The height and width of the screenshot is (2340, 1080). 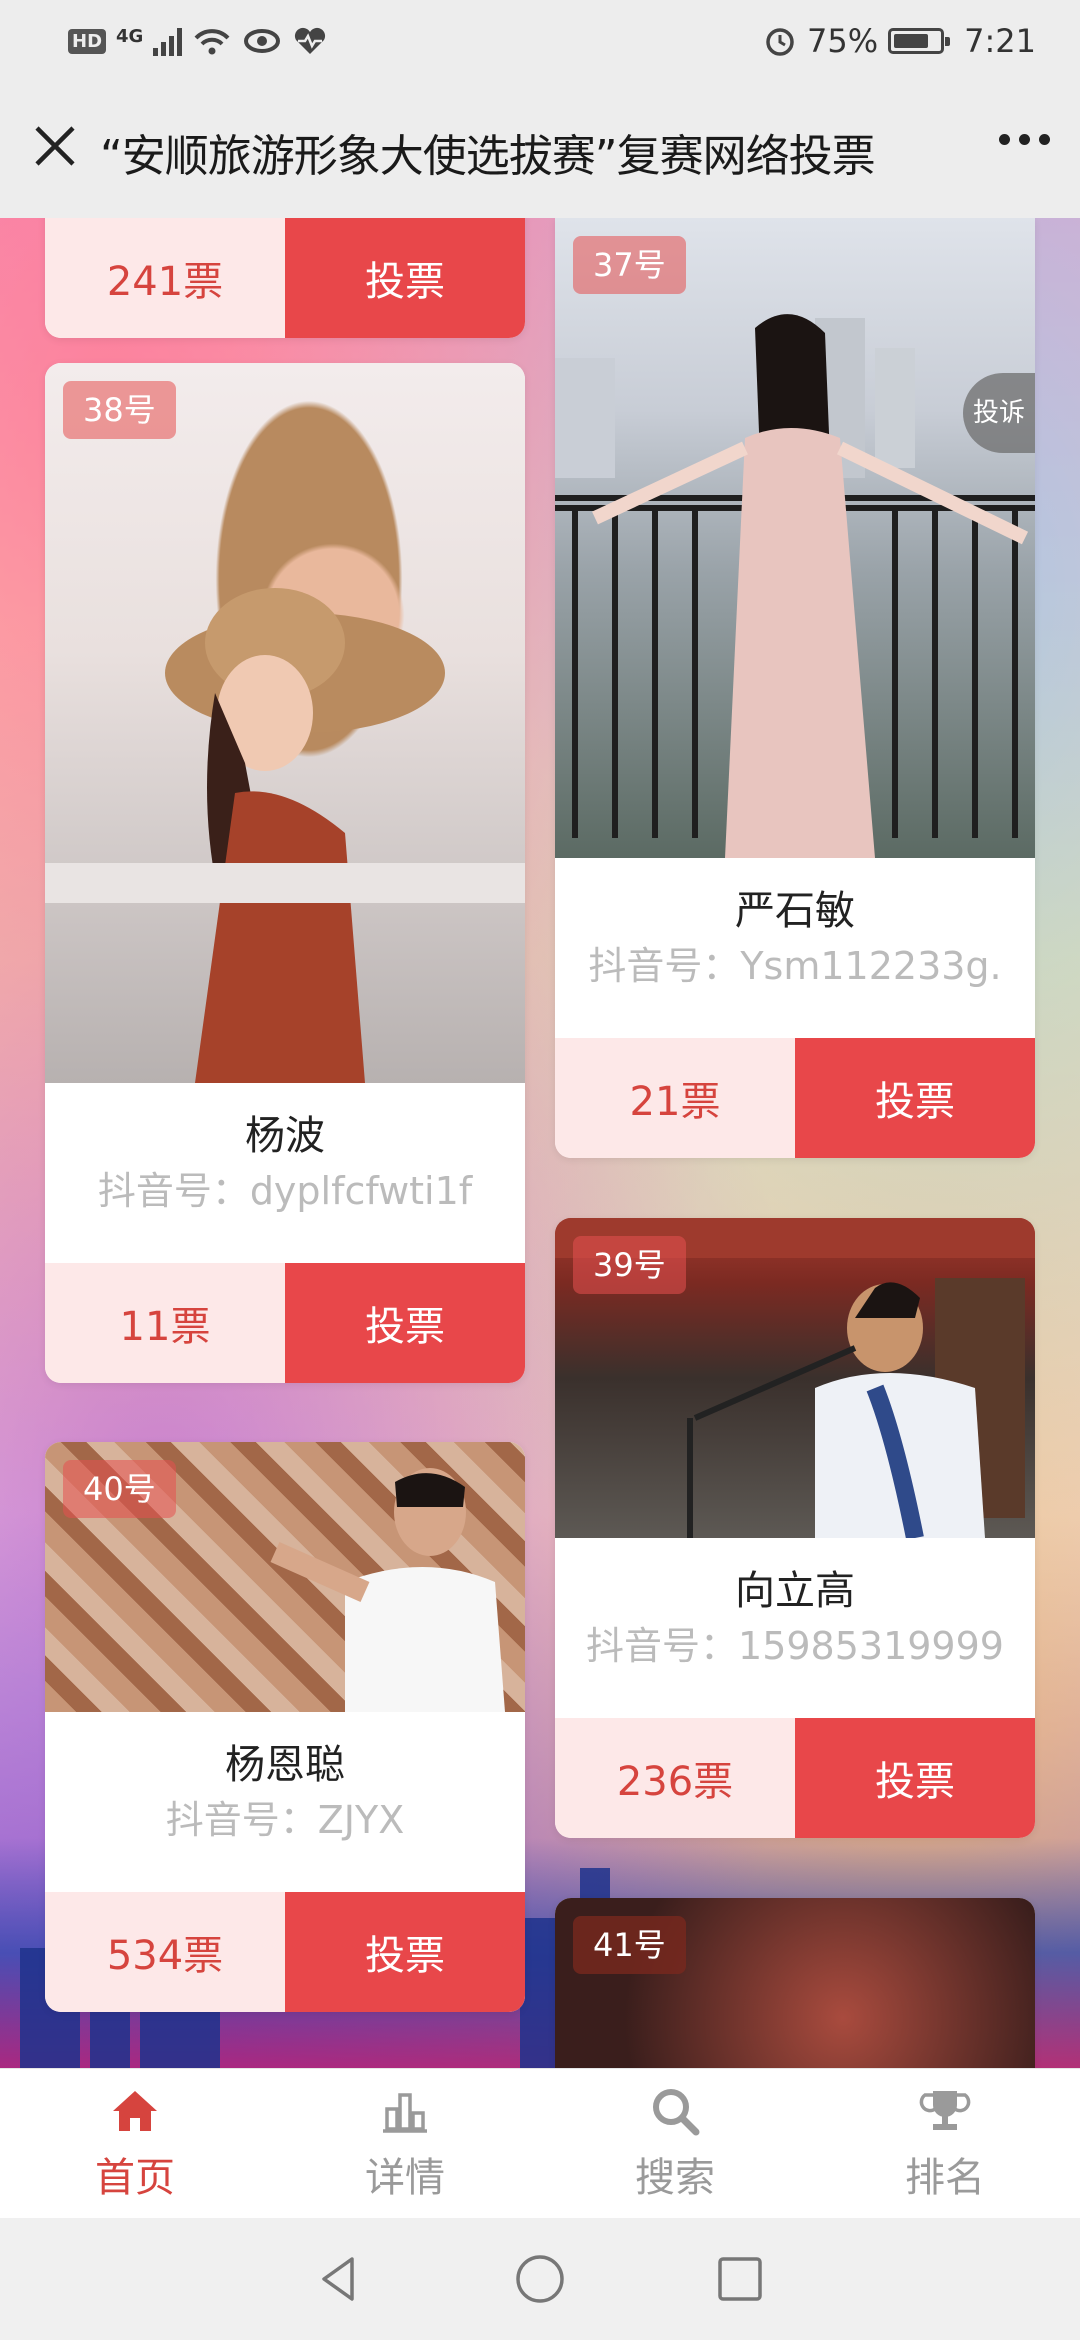 What do you see at coordinates (285, 723) in the screenshot?
I see `candidate-photo: 38号` at bounding box center [285, 723].